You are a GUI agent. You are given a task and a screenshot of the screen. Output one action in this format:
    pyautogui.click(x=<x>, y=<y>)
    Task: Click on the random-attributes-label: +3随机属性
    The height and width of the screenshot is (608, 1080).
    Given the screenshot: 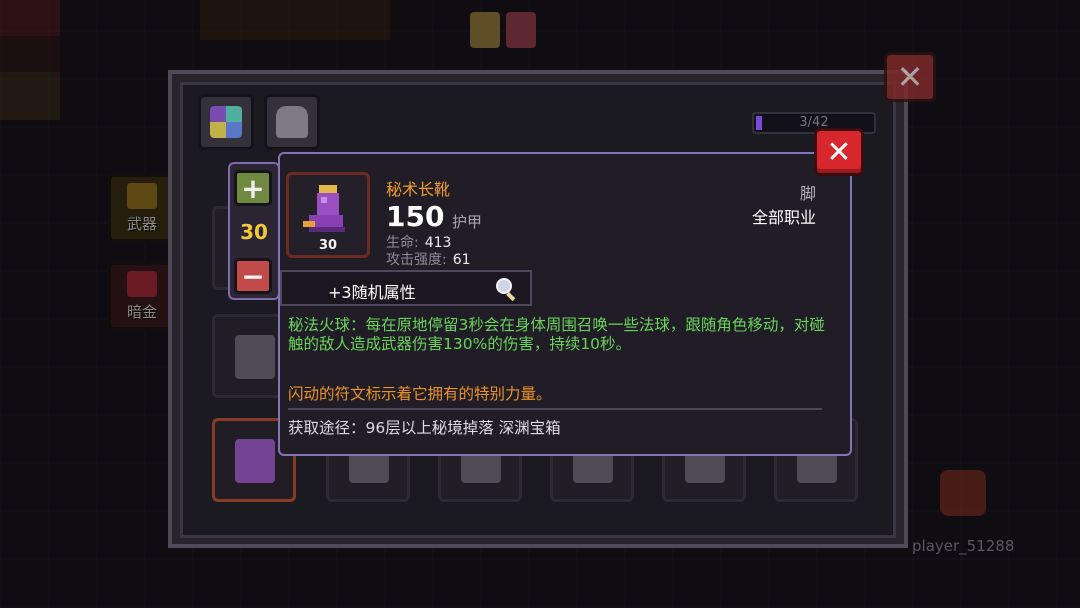 What is the action you would take?
    pyautogui.click(x=372, y=292)
    